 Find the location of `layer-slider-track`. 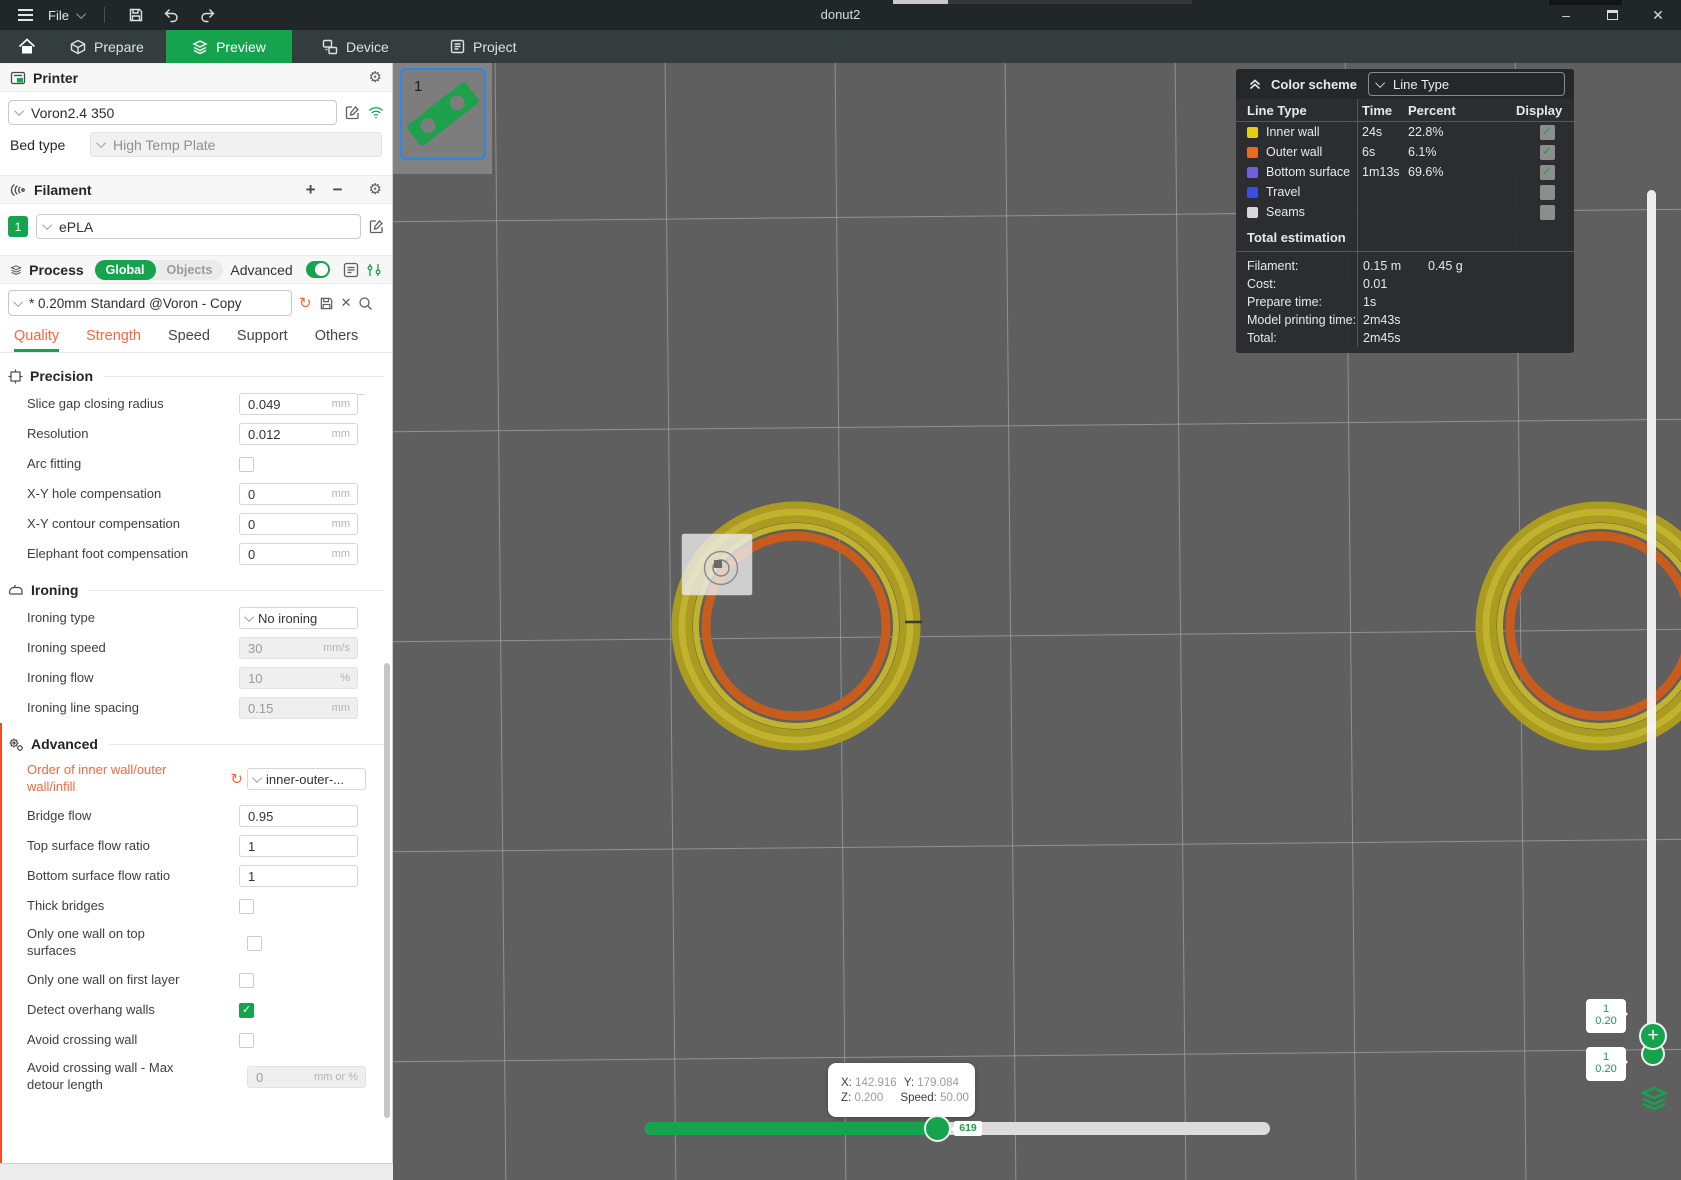

layer-slider-track is located at coordinates (1651, 619).